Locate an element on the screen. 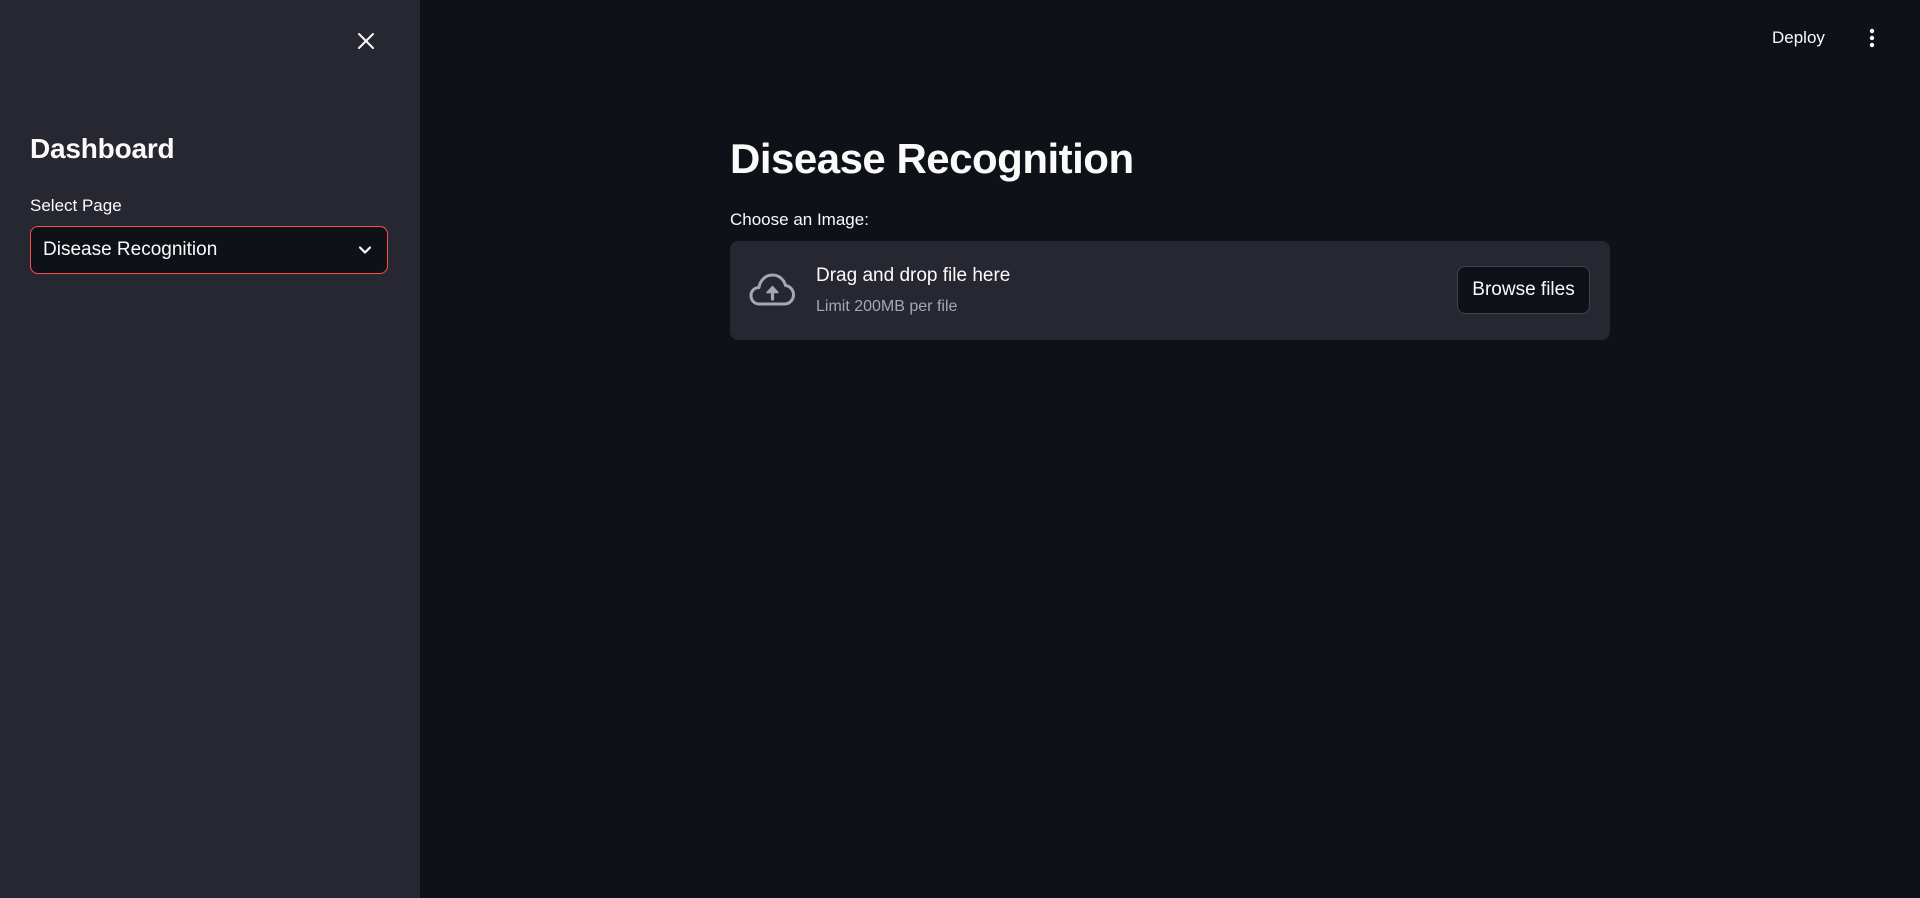  sidebar-close-button is located at coordinates (366, 41).